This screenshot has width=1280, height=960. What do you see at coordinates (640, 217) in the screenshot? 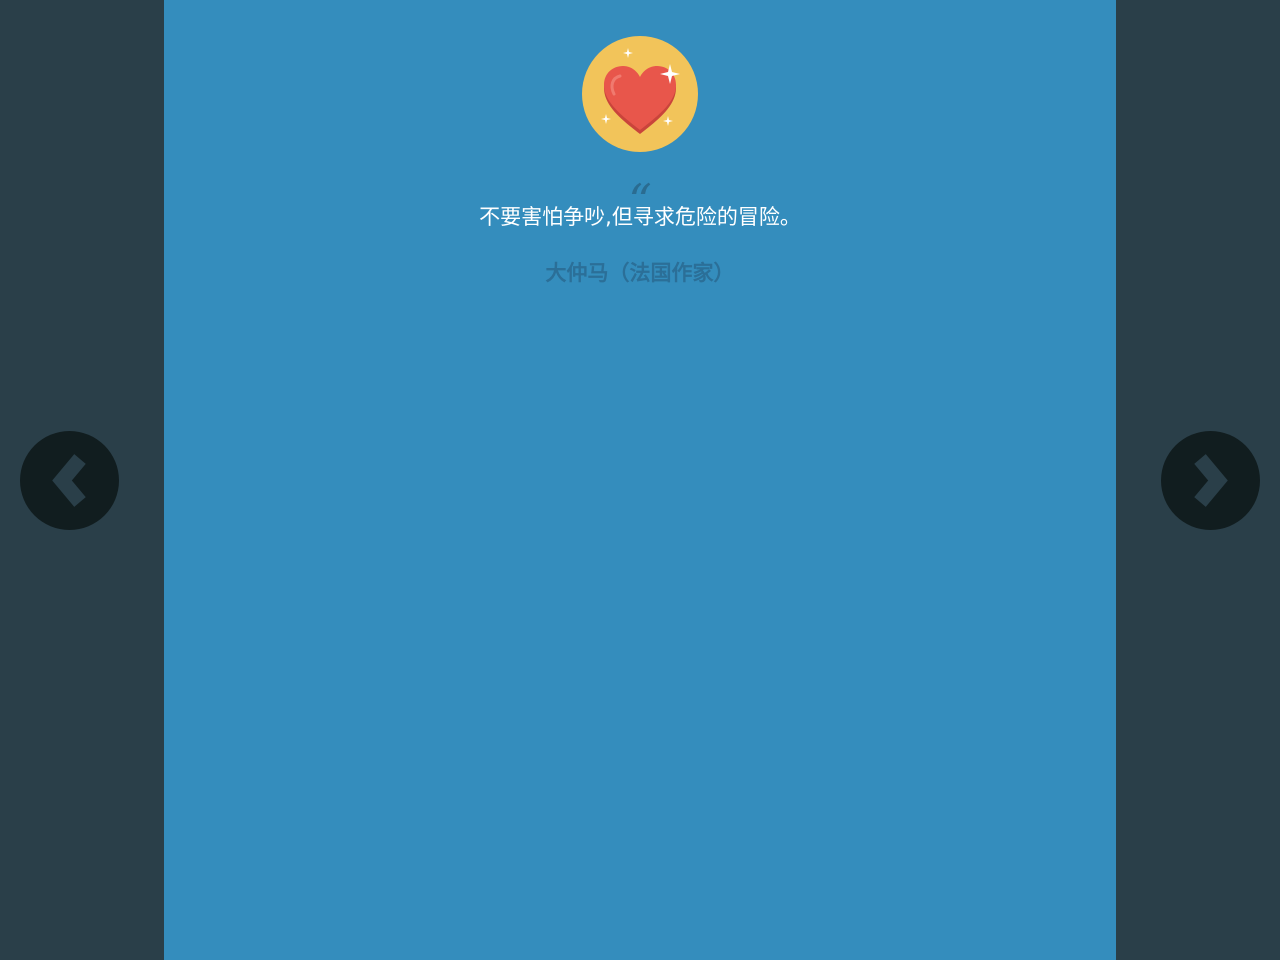
I see `quote-text: 不要害怕争吵,但寻求危险的冒险。` at bounding box center [640, 217].